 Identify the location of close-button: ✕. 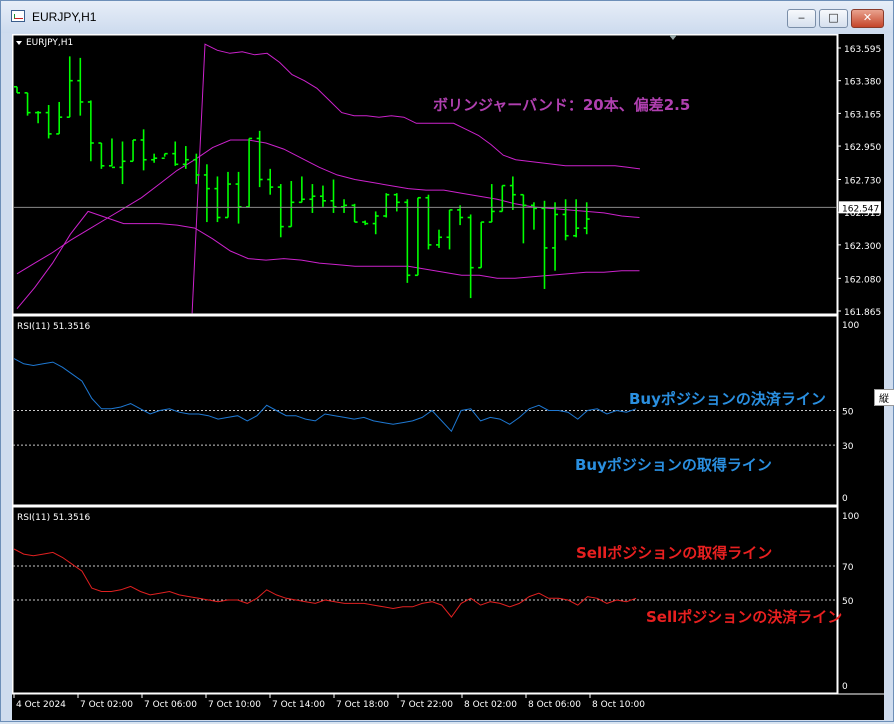
(867, 18).